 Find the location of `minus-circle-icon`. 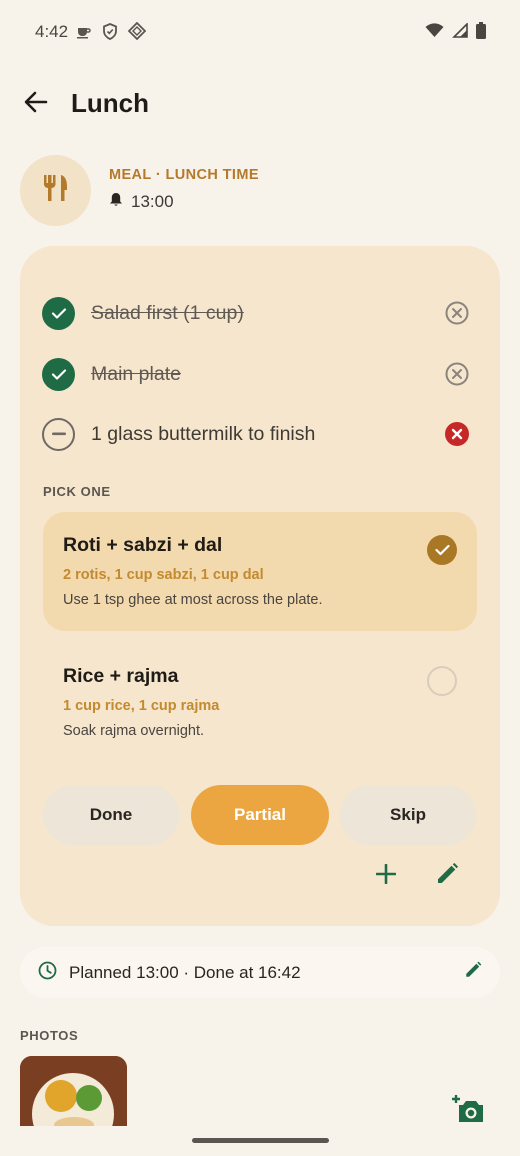

minus-circle-icon is located at coordinates (58, 434).